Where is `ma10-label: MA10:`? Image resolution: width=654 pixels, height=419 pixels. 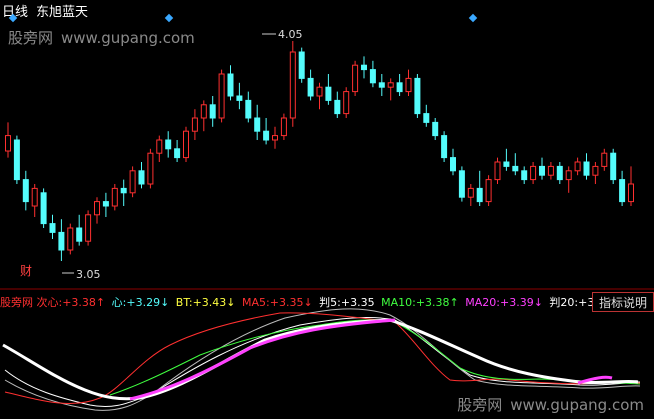 ma10-label: MA10: is located at coordinates (398, 302).